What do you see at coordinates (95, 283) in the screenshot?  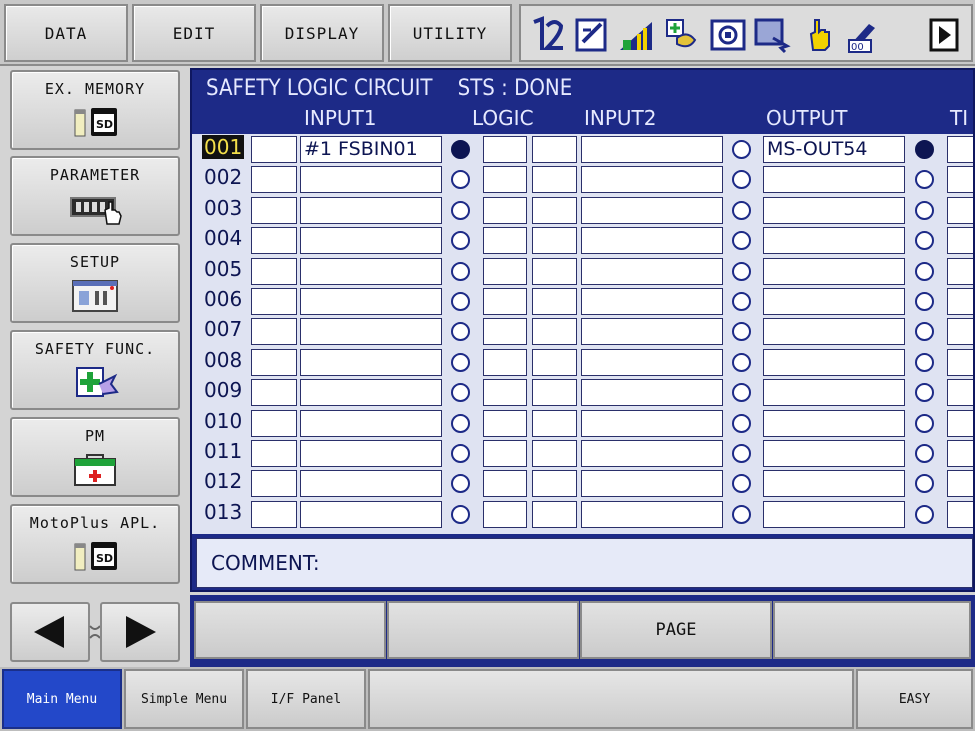 I see `setup-button: SETUP` at bounding box center [95, 283].